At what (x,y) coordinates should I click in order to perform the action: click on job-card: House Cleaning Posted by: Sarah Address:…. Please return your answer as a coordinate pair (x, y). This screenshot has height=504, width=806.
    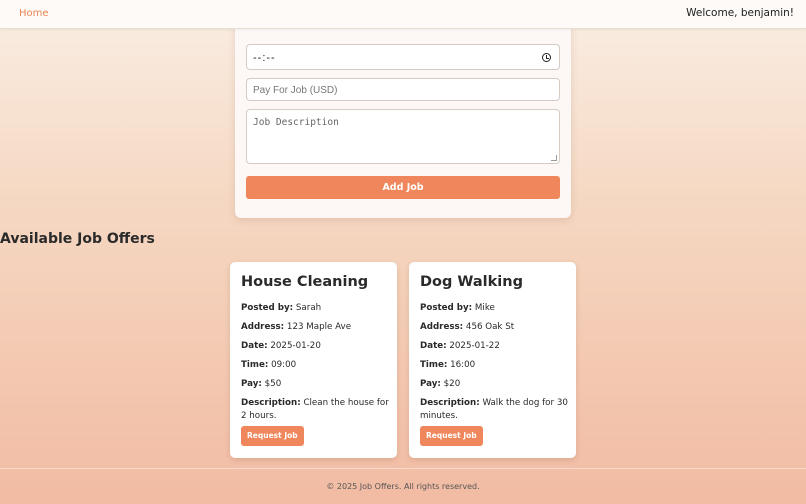
    Looking at the image, I should click on (313, 360).